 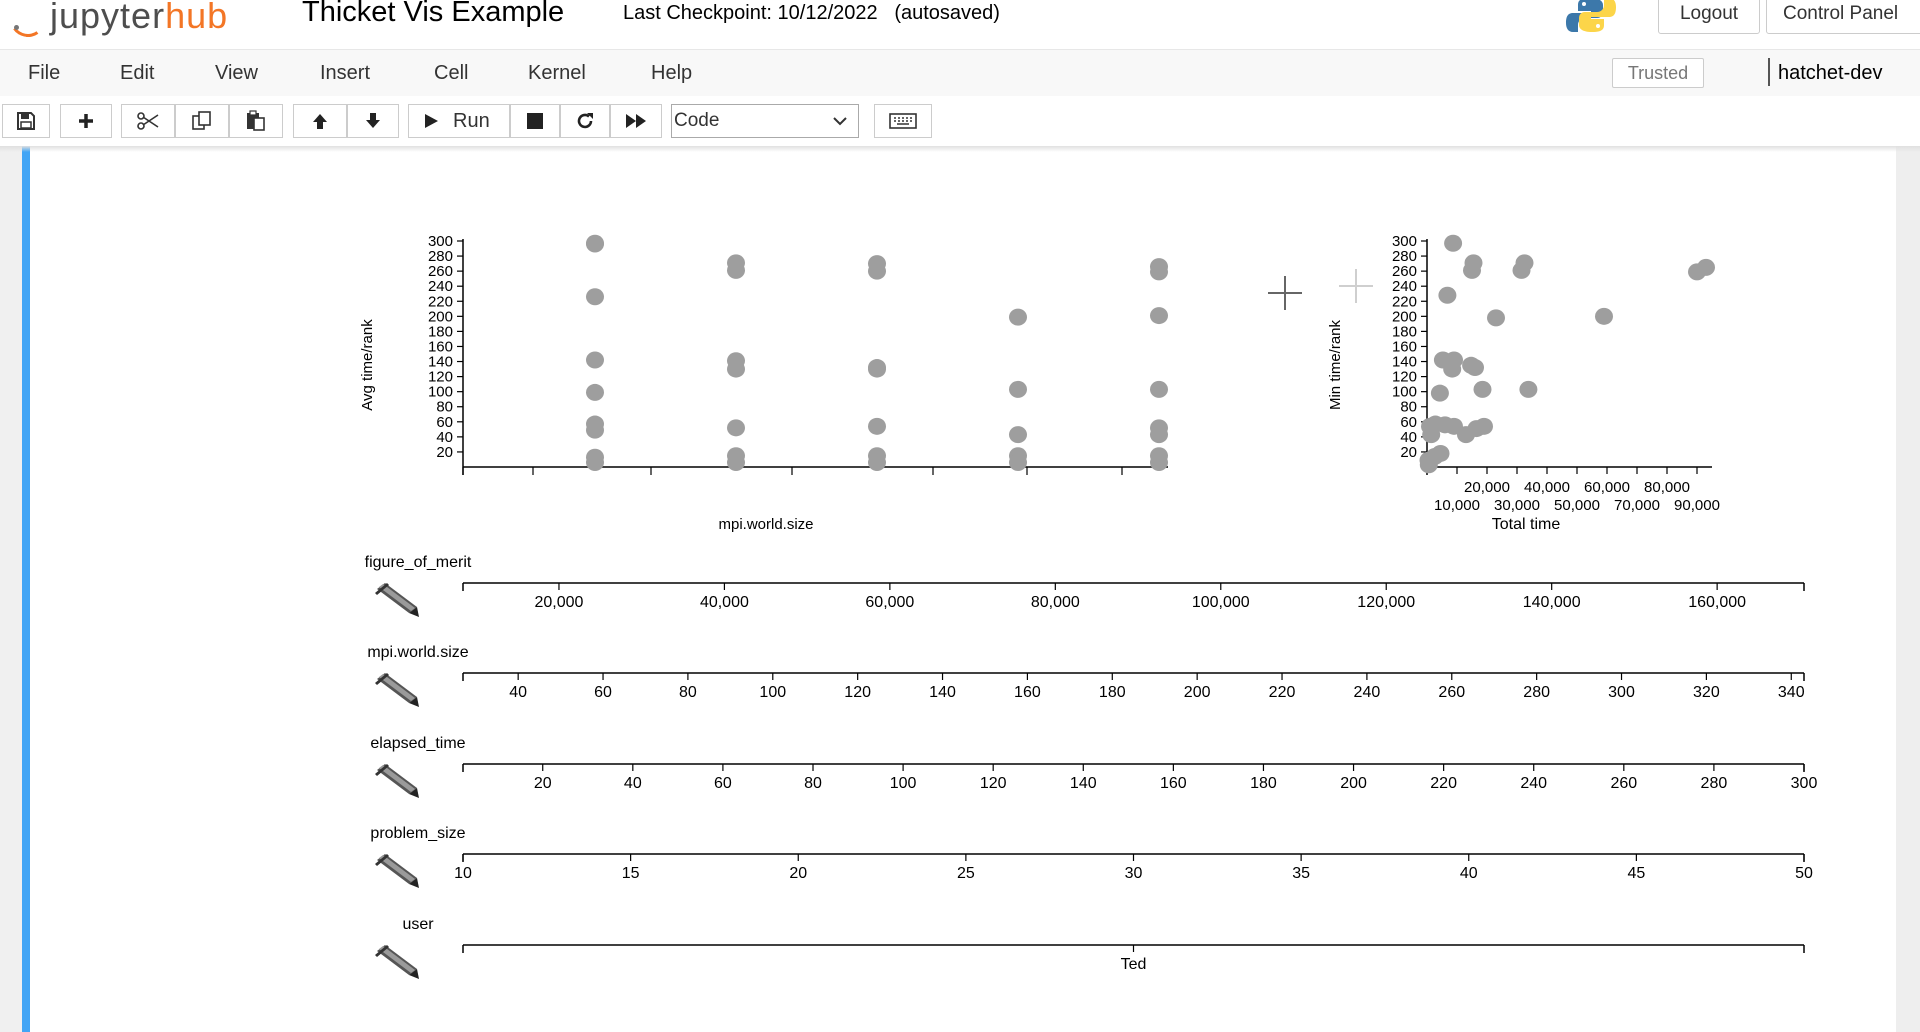 What do you see at coordinates (1577, 505) in the screenshot?
I see `x-tick-label: 50,000` at bounding box center [1577, 505].